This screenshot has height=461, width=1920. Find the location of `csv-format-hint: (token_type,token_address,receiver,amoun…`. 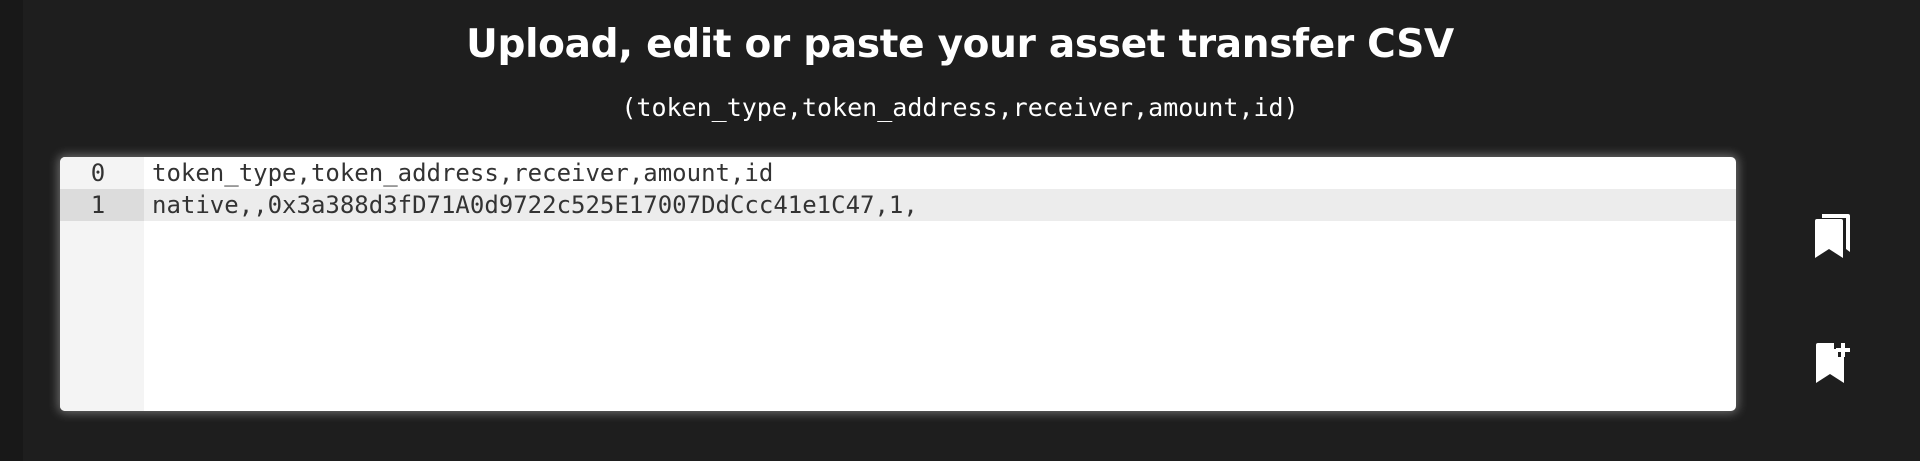

csv-format-hint: (token_type,token_address,receiver,amoun… is located at coordinates (960, 107).